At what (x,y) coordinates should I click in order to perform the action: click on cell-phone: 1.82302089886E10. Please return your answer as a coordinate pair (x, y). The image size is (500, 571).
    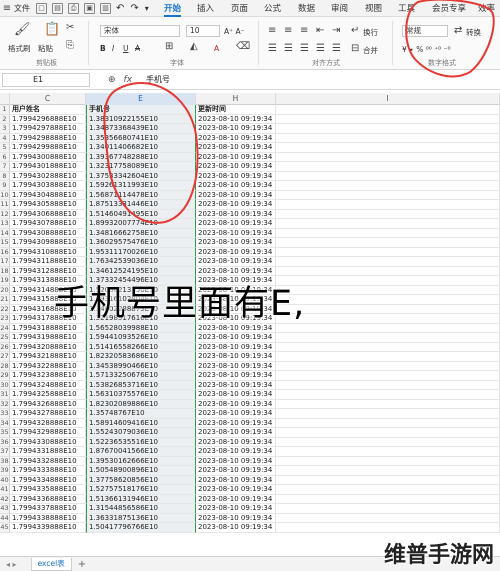
    Looking at the image, I should click on (141, 404).